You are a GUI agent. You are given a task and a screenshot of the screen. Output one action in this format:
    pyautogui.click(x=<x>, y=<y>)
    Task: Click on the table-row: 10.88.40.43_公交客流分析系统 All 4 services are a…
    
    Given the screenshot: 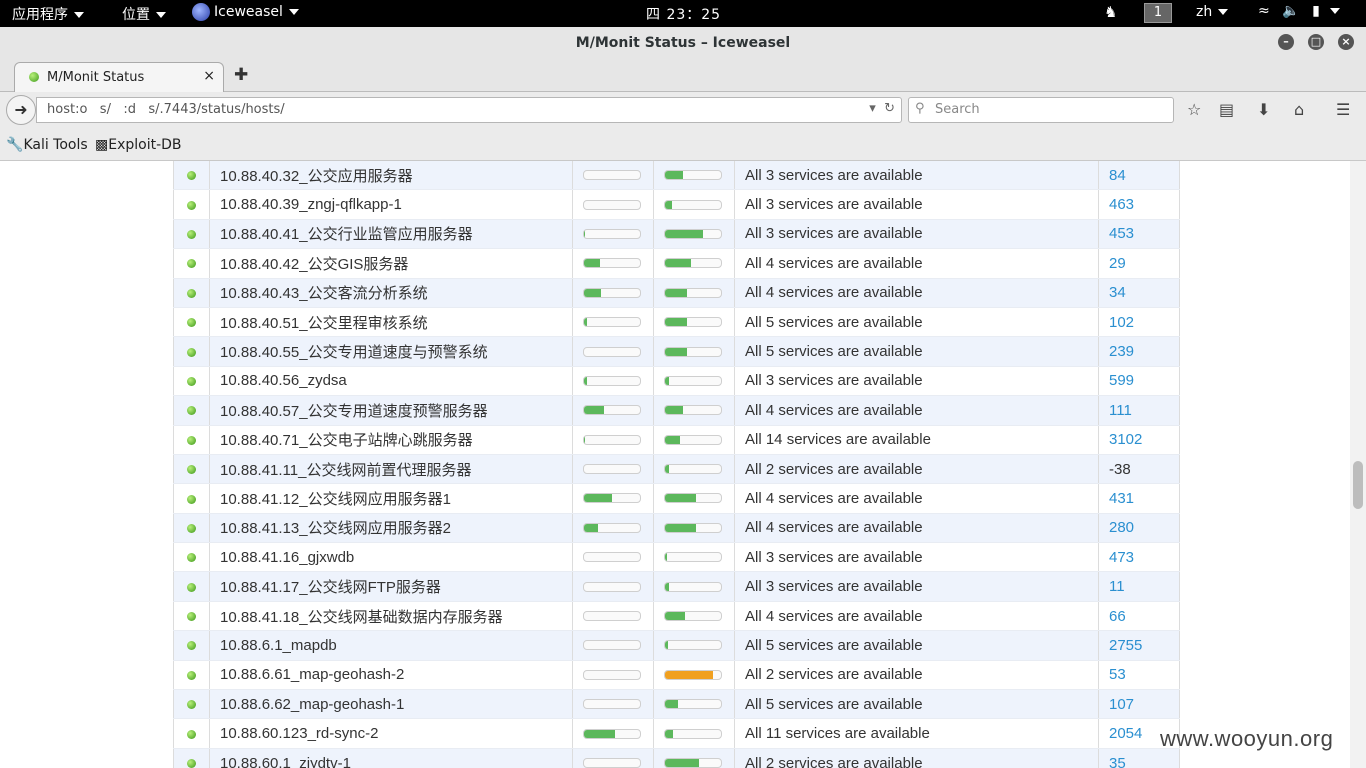 What is the action you would take?
    pyautogui.click(x=676, y=293)
    